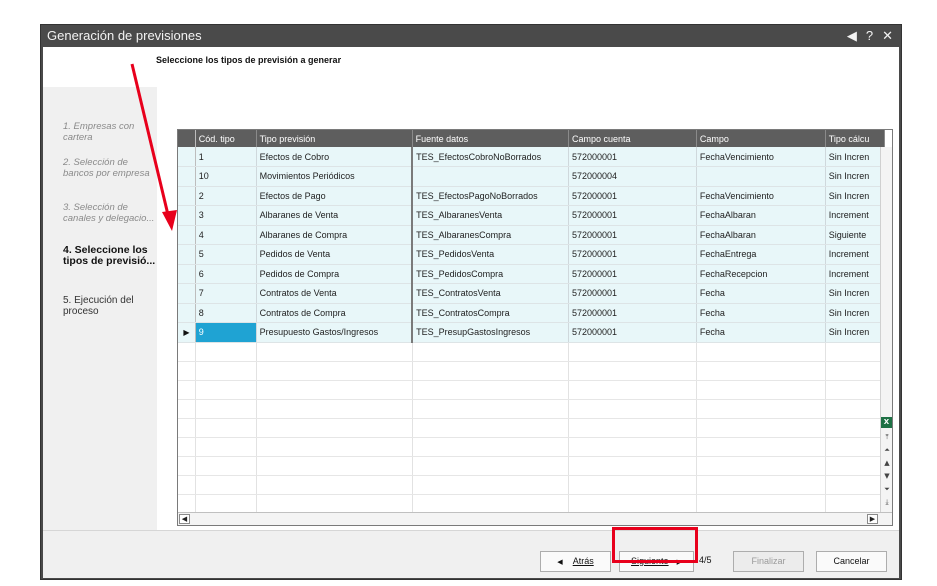  Describe the element at coordinates (655, 545) in the screenshot. I see `next-button-highlight` at that location.